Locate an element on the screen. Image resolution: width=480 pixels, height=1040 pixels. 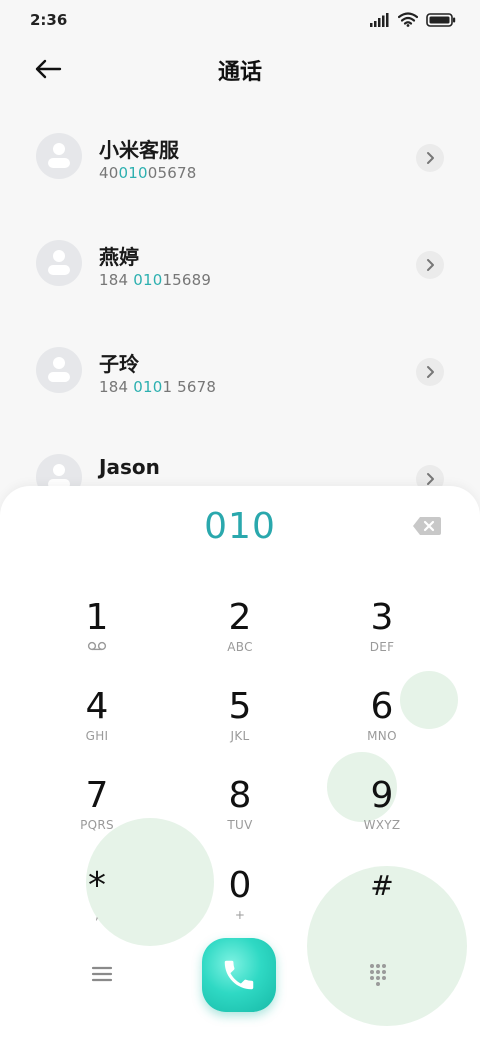
menu-button is located at coordinates (102, 974).